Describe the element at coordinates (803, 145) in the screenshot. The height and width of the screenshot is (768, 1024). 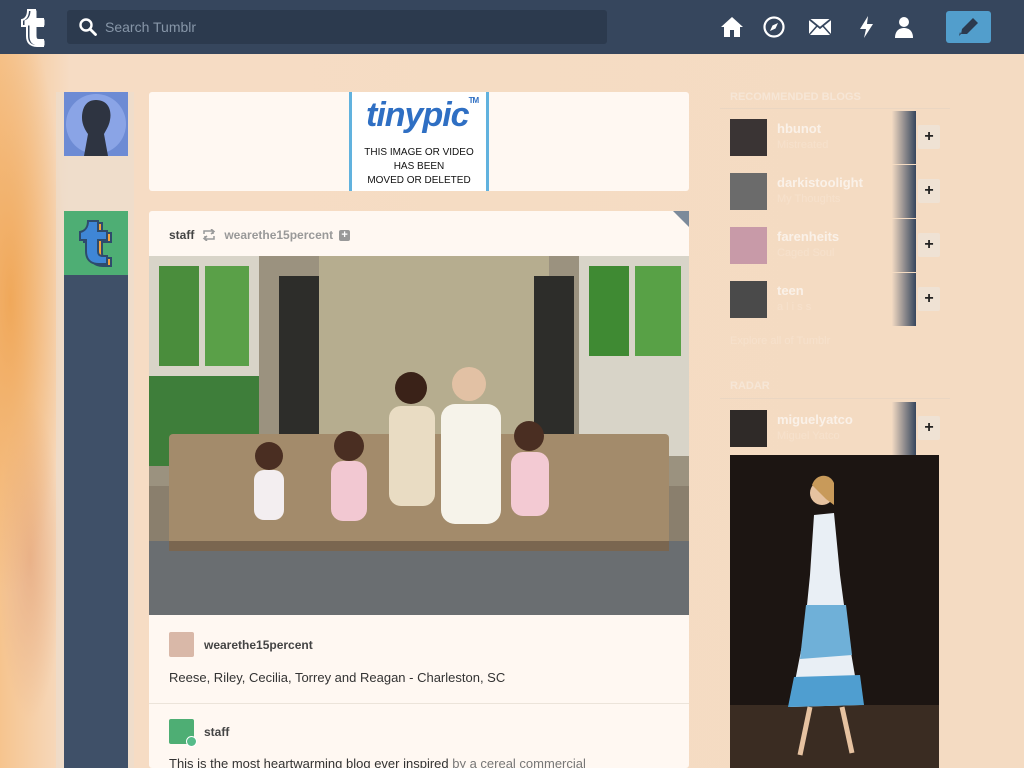
I see `blog-title: Mistreated` at that location.